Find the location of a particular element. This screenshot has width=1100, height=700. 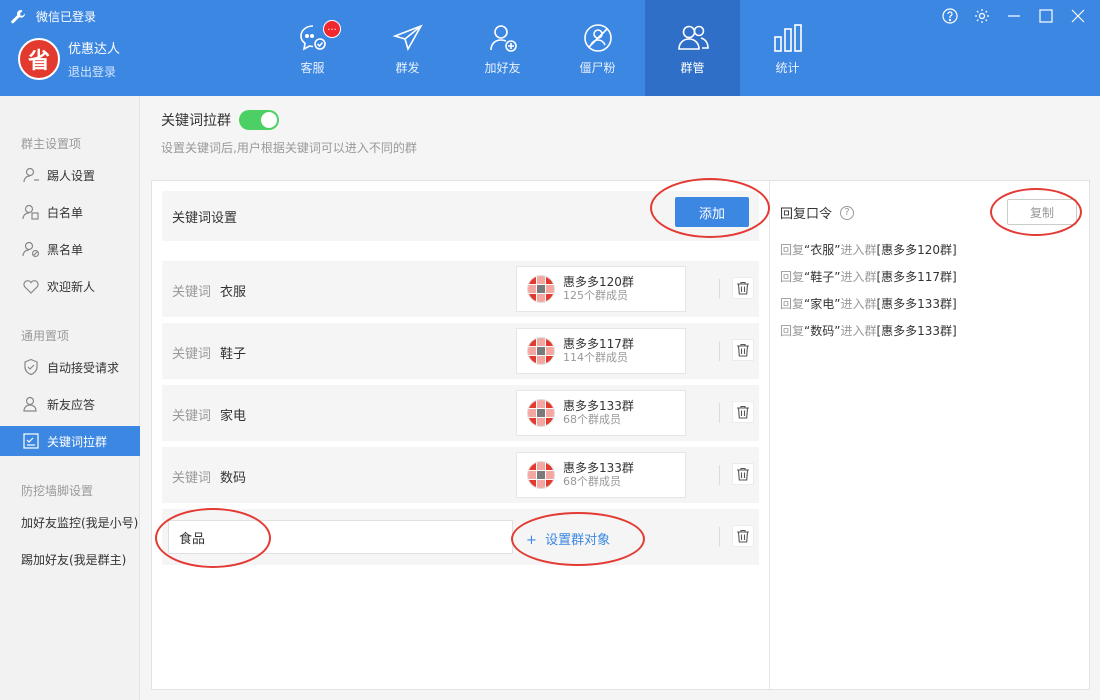

reply-group: [惠多多133群] is located at coordinates (916, 331).